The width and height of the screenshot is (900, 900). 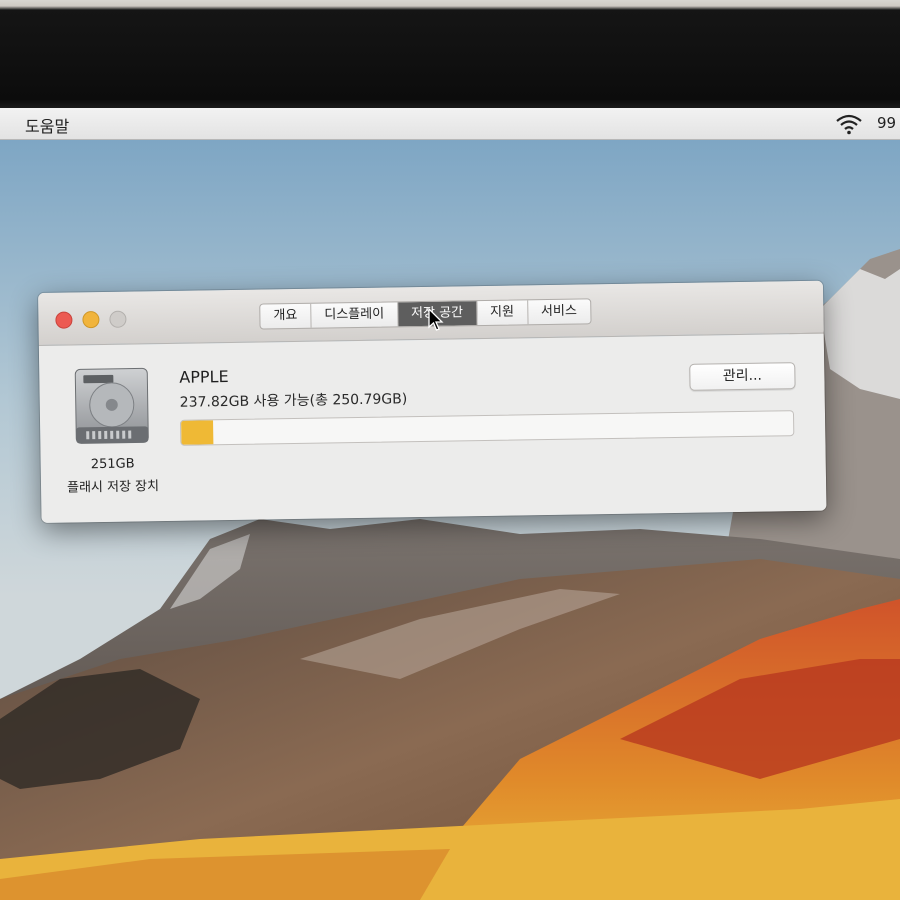 I want to click on help-menu: 도움말, so click(x=47, y=125).